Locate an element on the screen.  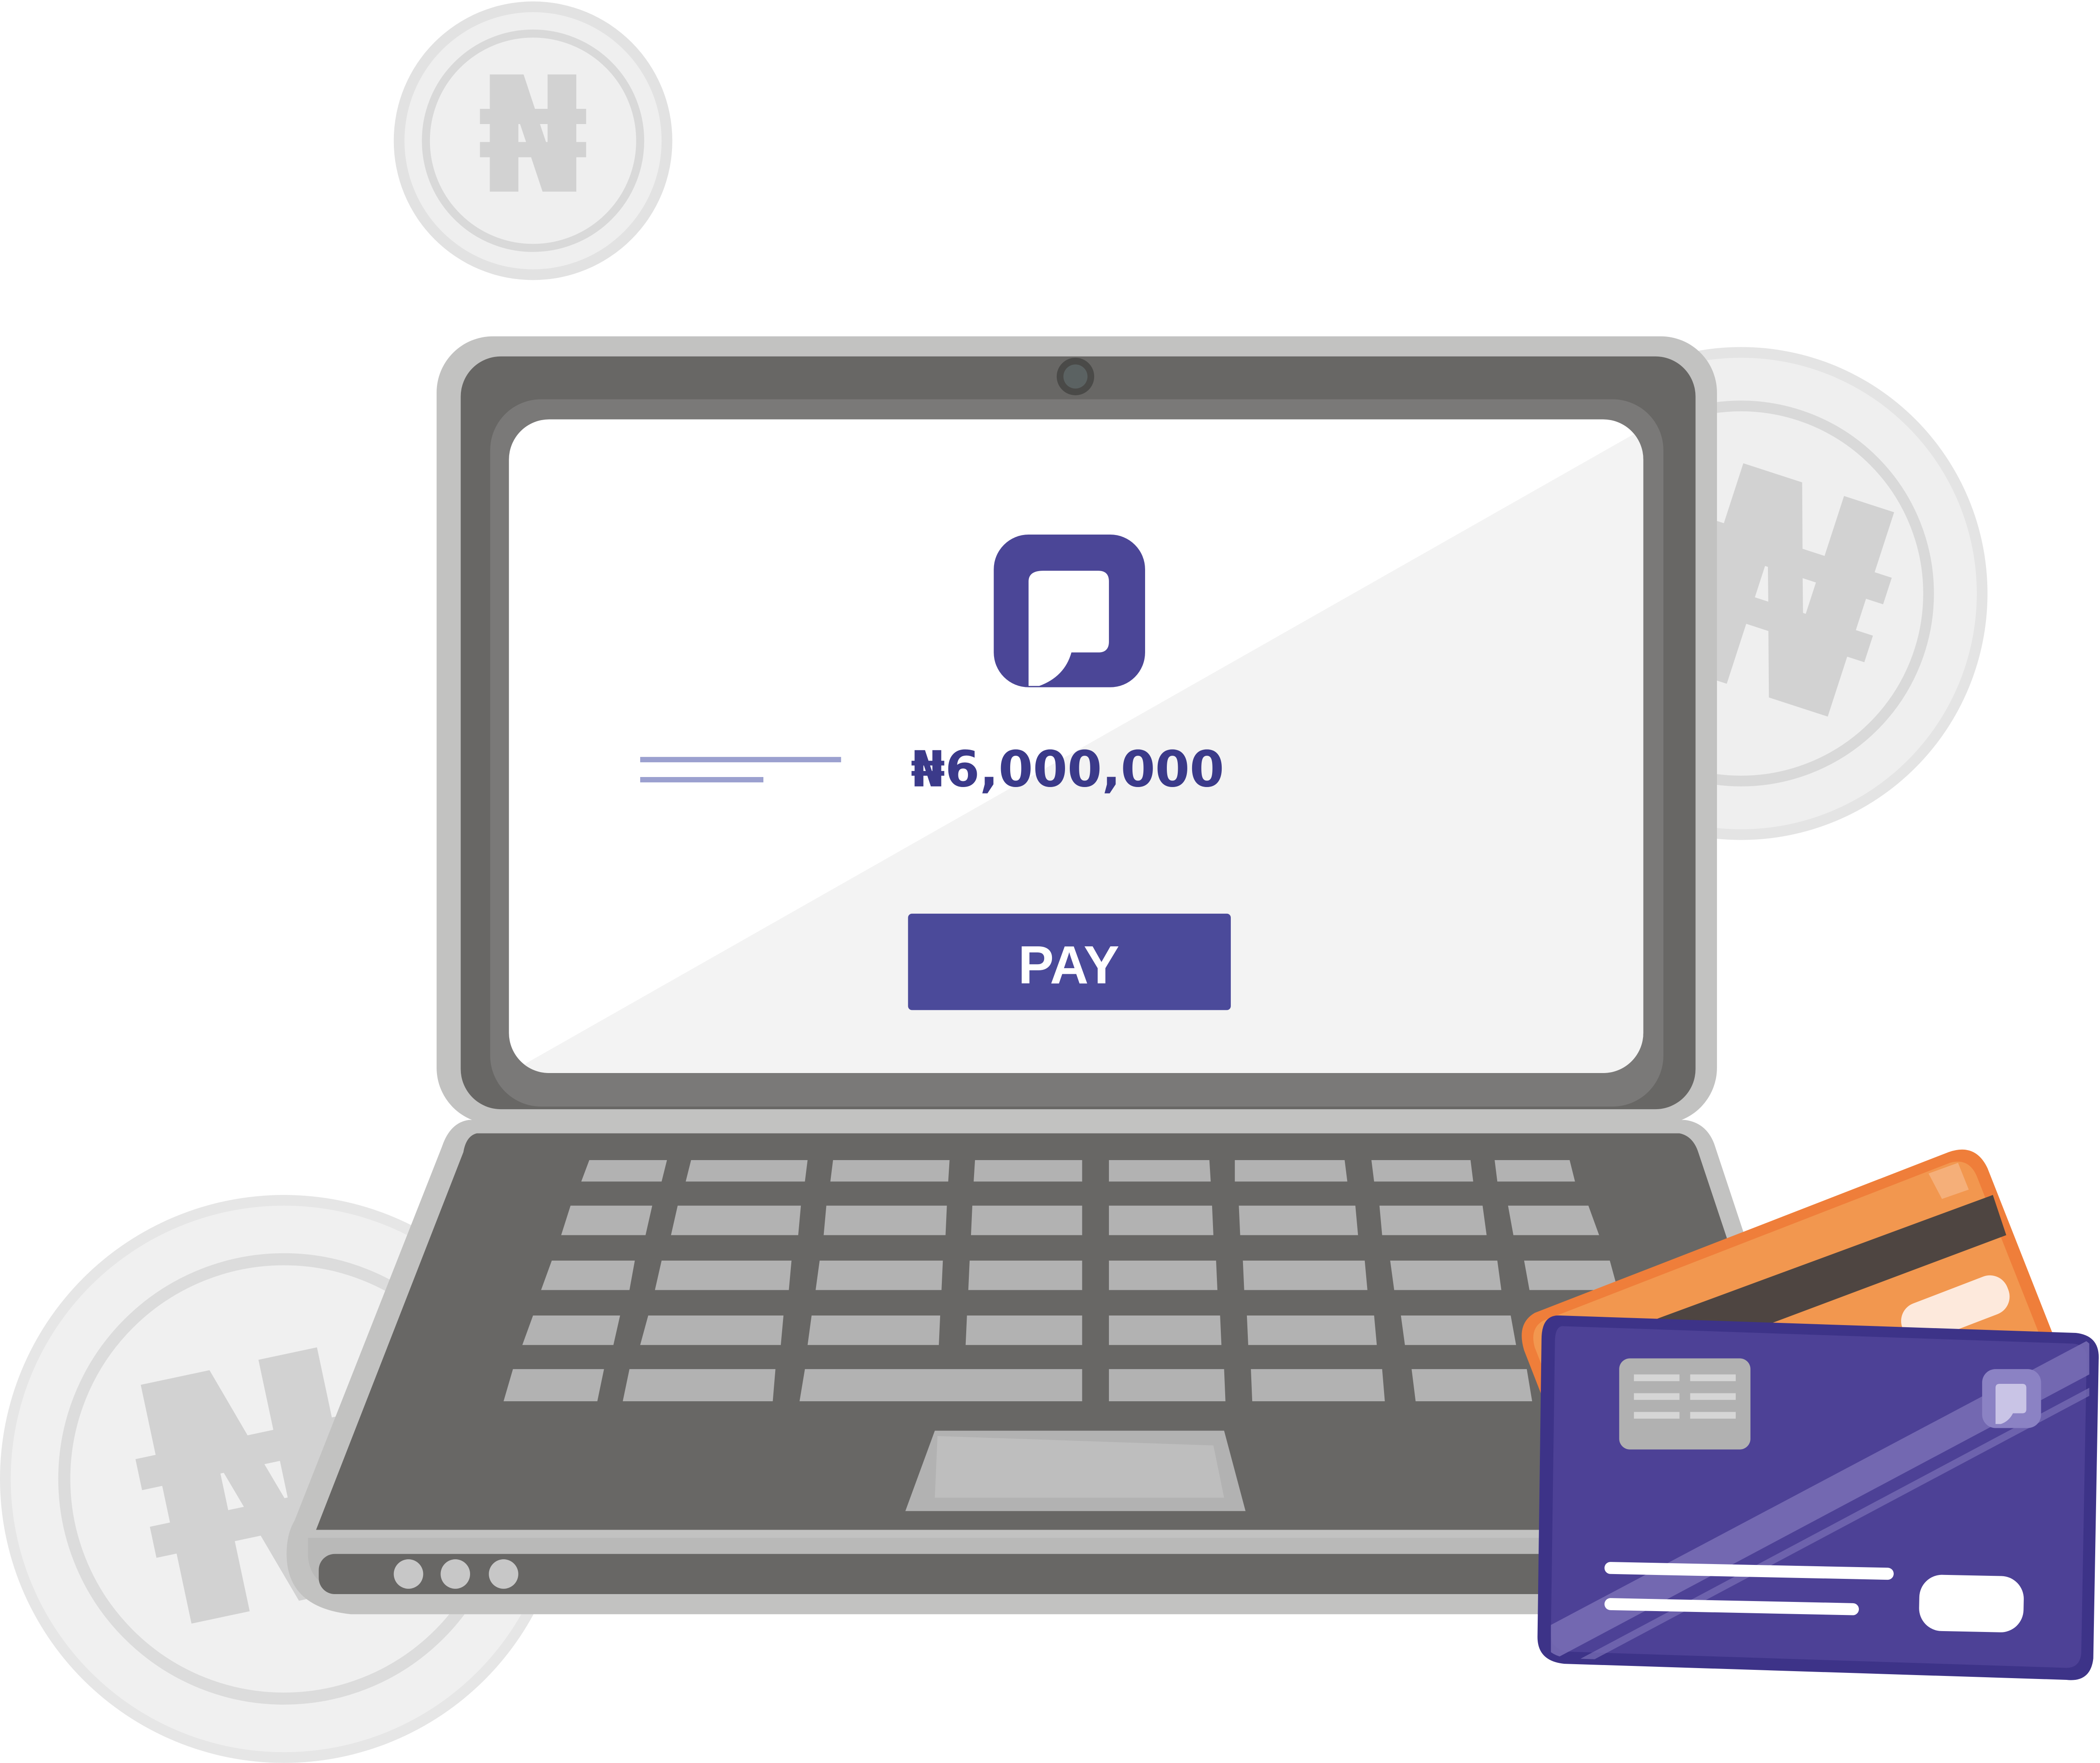
pay-button-label: PAY is located at coordinates (1068, 965).